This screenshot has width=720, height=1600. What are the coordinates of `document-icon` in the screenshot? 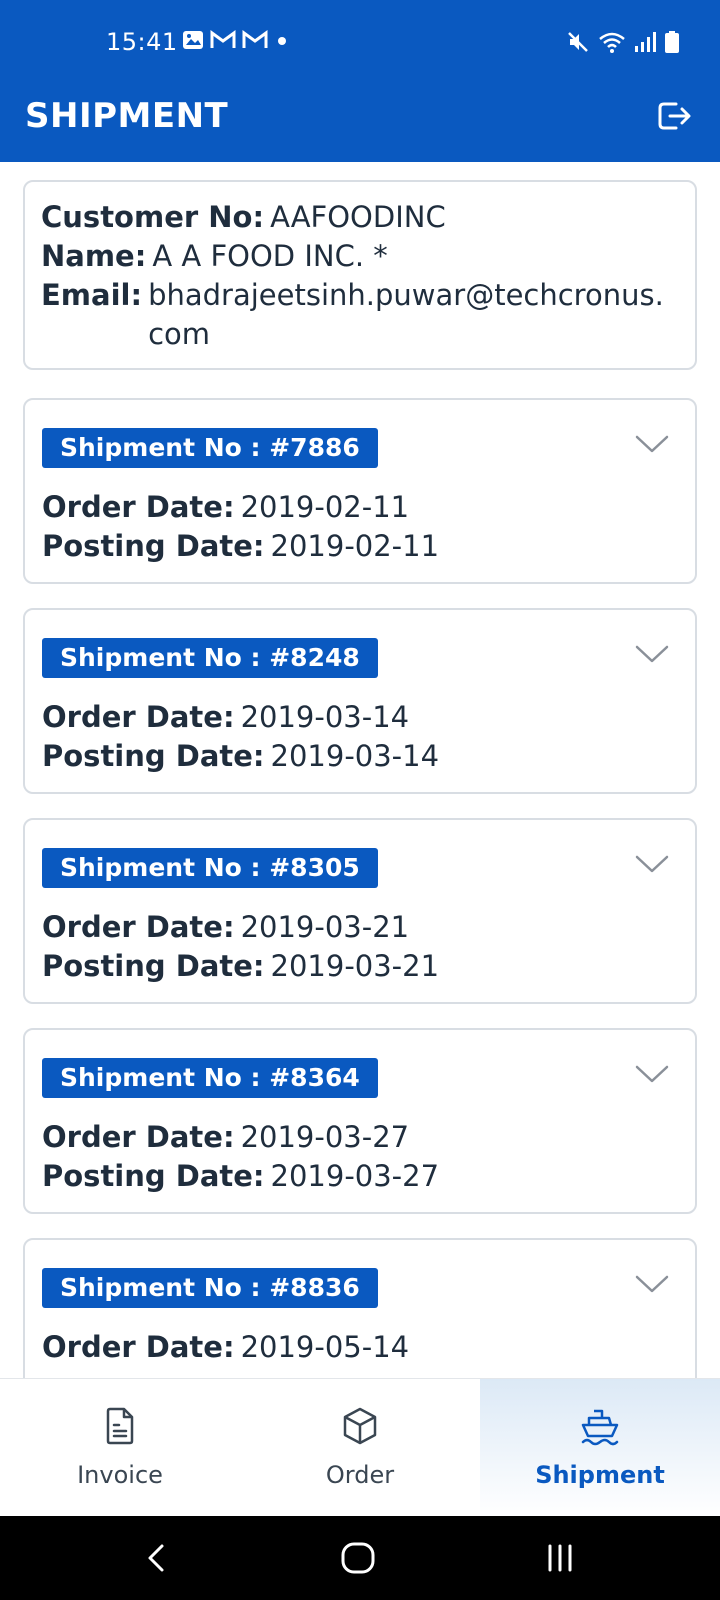 It's located at (120, 1426).